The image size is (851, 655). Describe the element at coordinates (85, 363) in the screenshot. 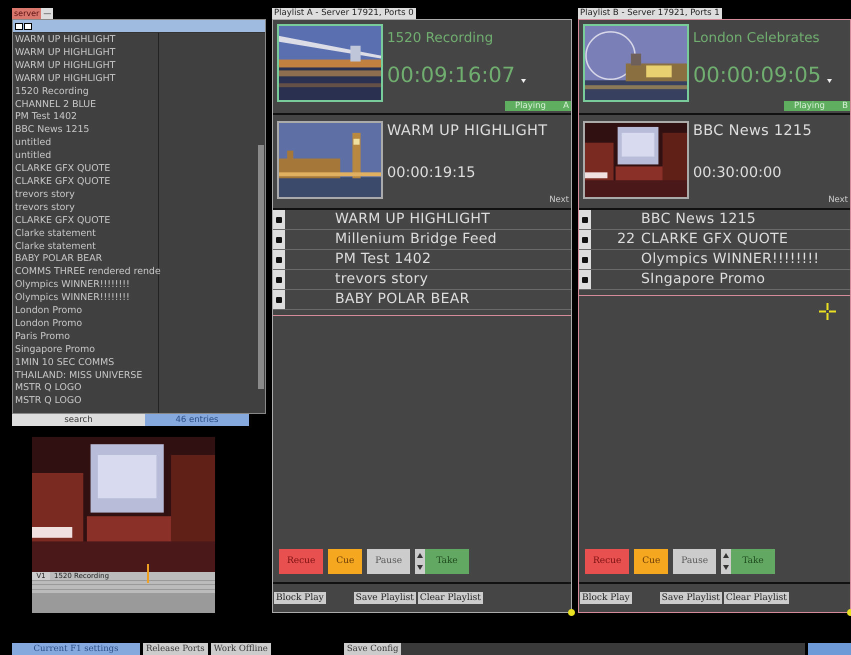

I see `clip-item: 1MIN 10 SEC COMMS` at that location.